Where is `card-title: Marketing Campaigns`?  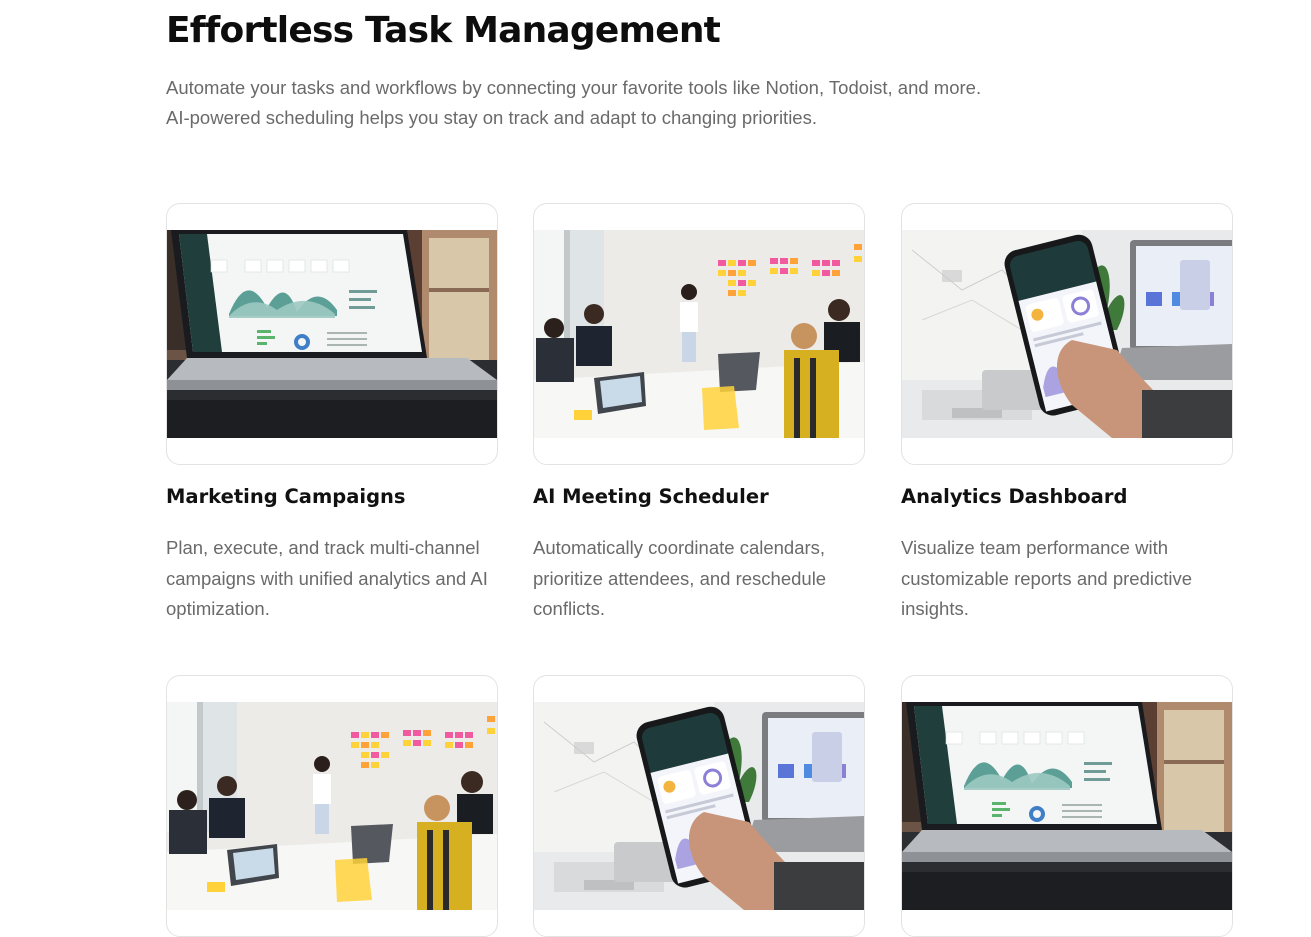 card-title: Marketing Campaigns is located at coordinates (286, 496).